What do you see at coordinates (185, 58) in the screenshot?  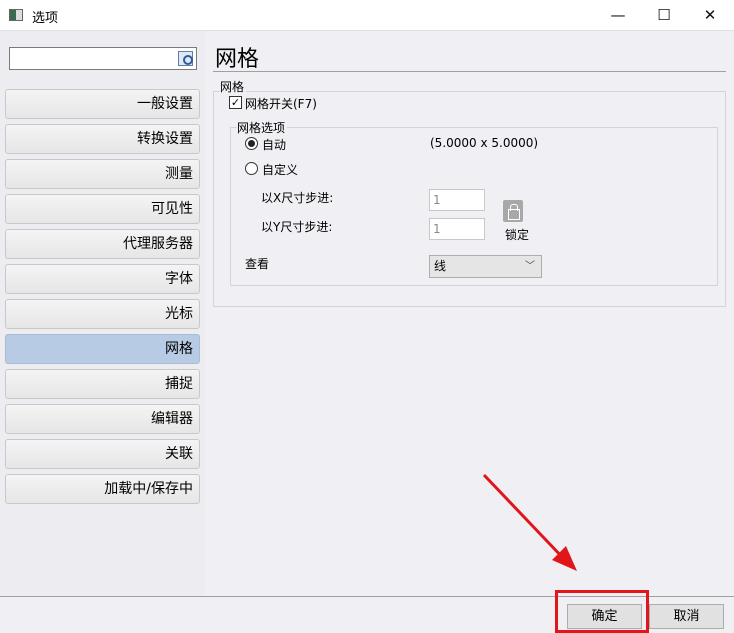 I see `search-icon` at bounding box center [185, 58].